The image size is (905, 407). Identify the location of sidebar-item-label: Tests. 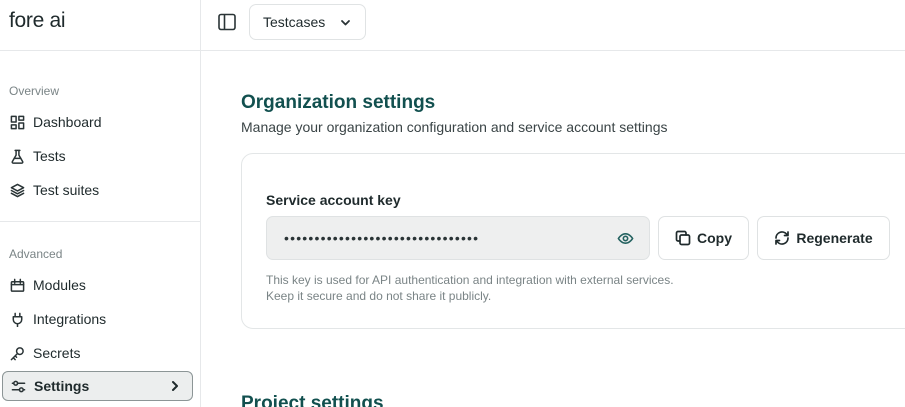
(49, 156).